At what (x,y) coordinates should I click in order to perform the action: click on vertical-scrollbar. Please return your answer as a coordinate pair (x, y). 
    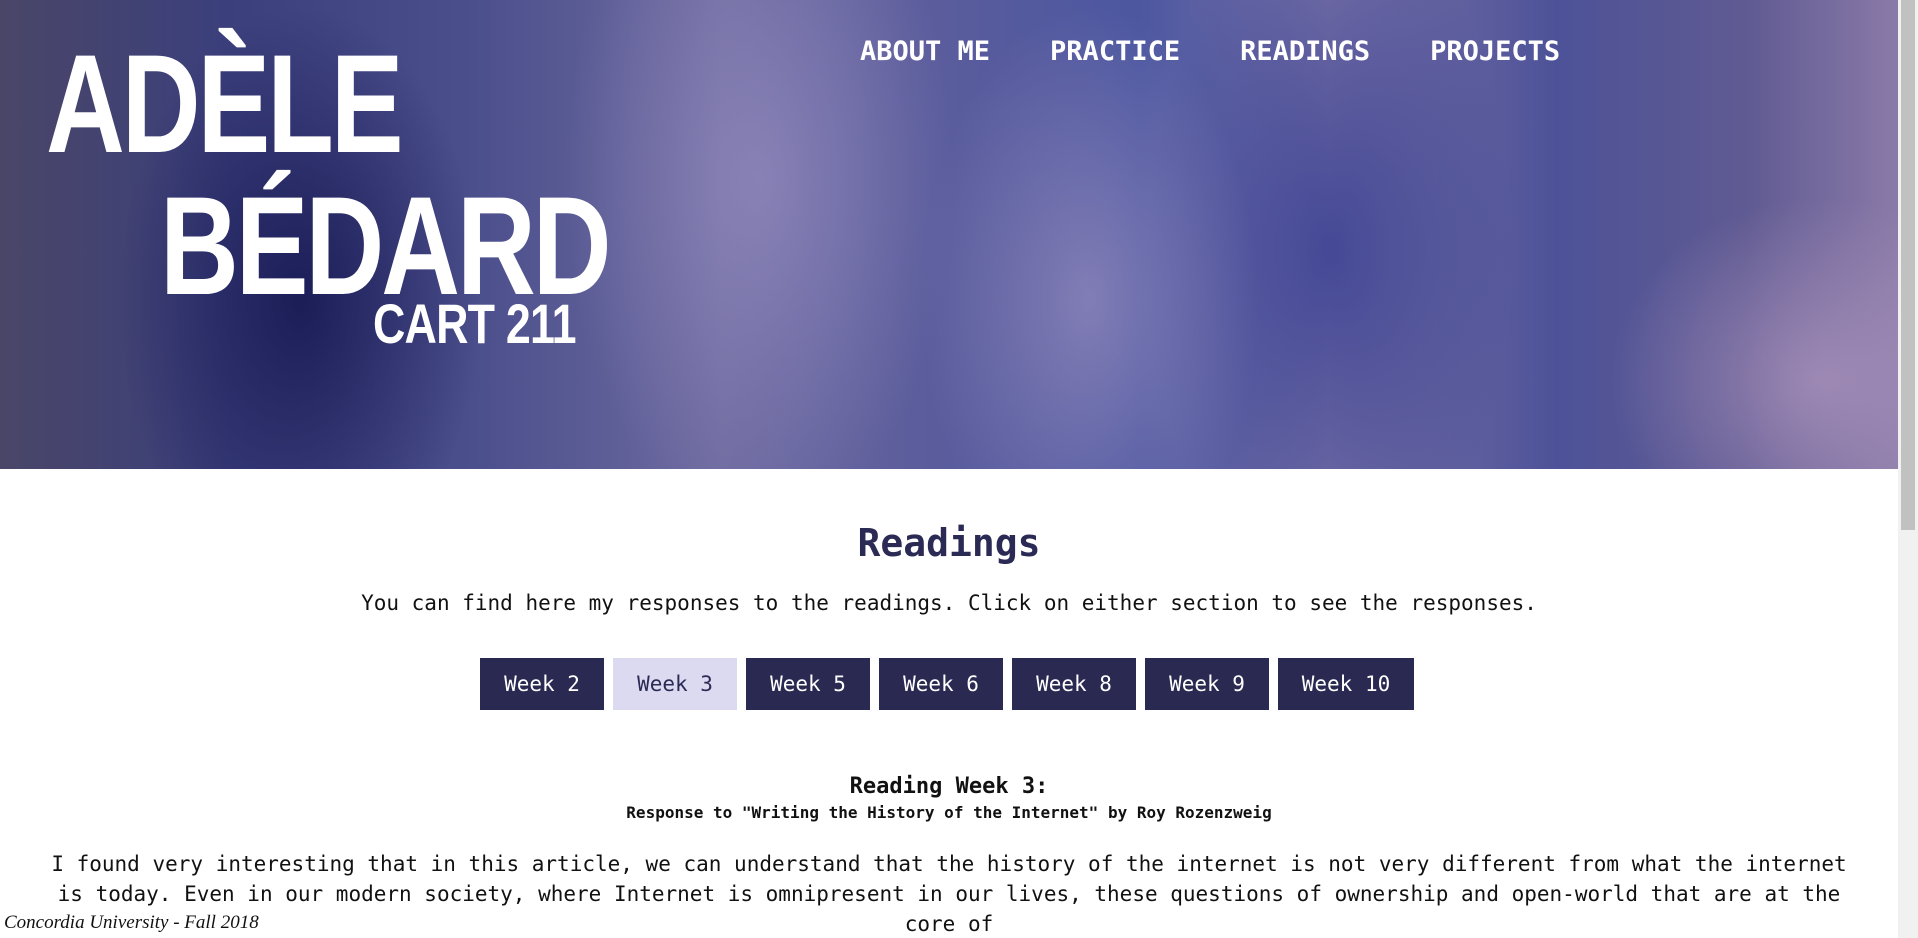
    Looking at the image, I should click on (1908, 469).